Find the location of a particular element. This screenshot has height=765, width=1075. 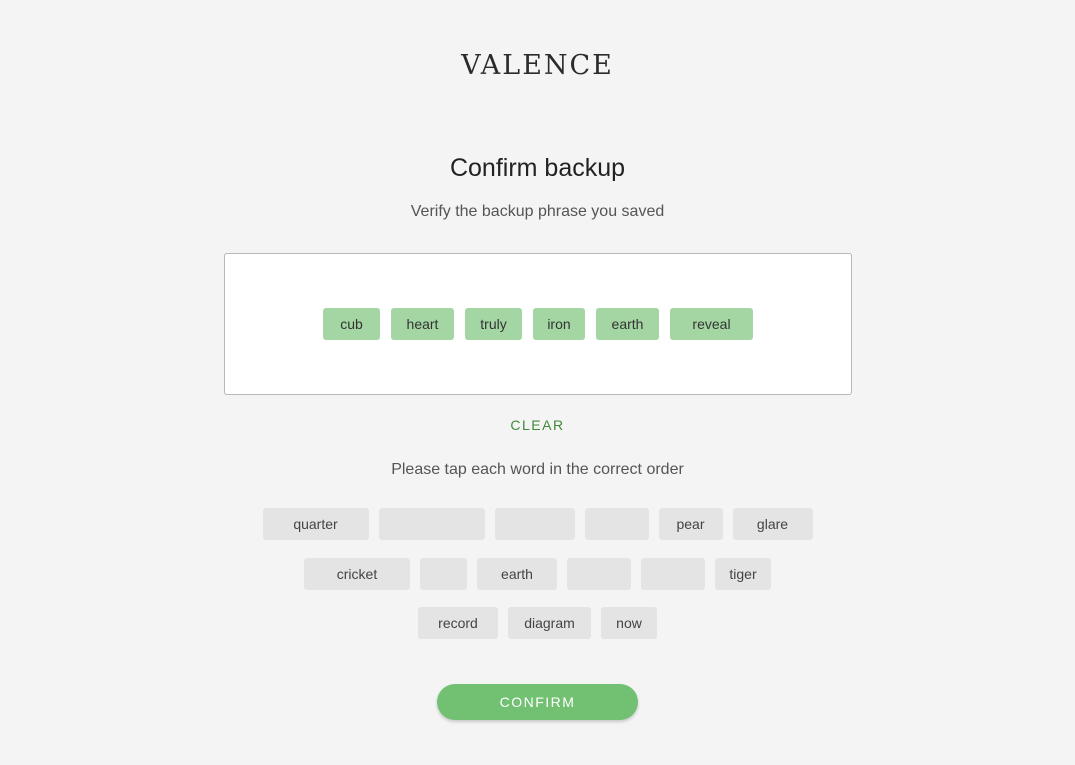

selected-word-chip: reveal is located at coordinates (711, 324).